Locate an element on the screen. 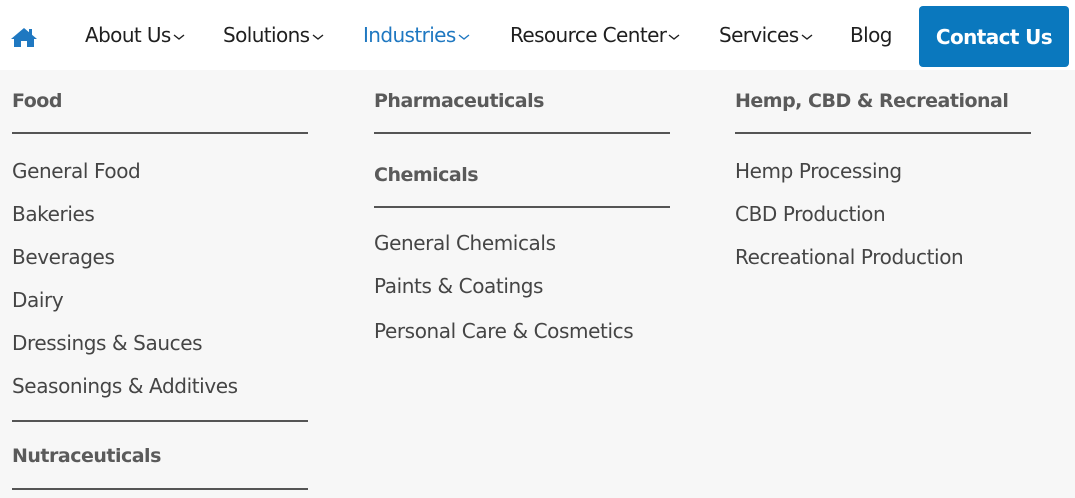  menu-link-general-chemicals: General Chemicals is located at coordinates (465, 243).